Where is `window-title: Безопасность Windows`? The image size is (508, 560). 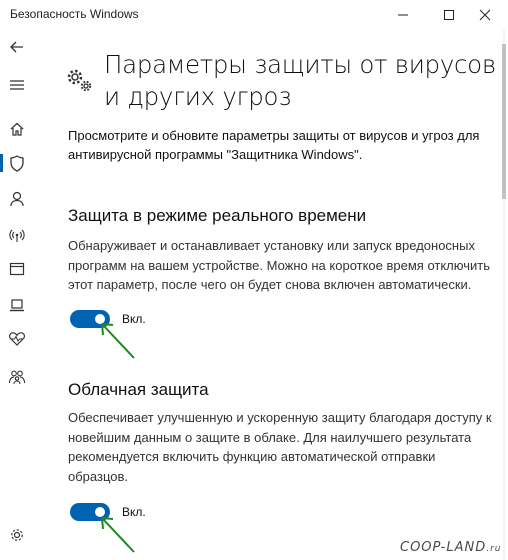
window-title: Безопасность Windows is located at coordinates (74, 14).